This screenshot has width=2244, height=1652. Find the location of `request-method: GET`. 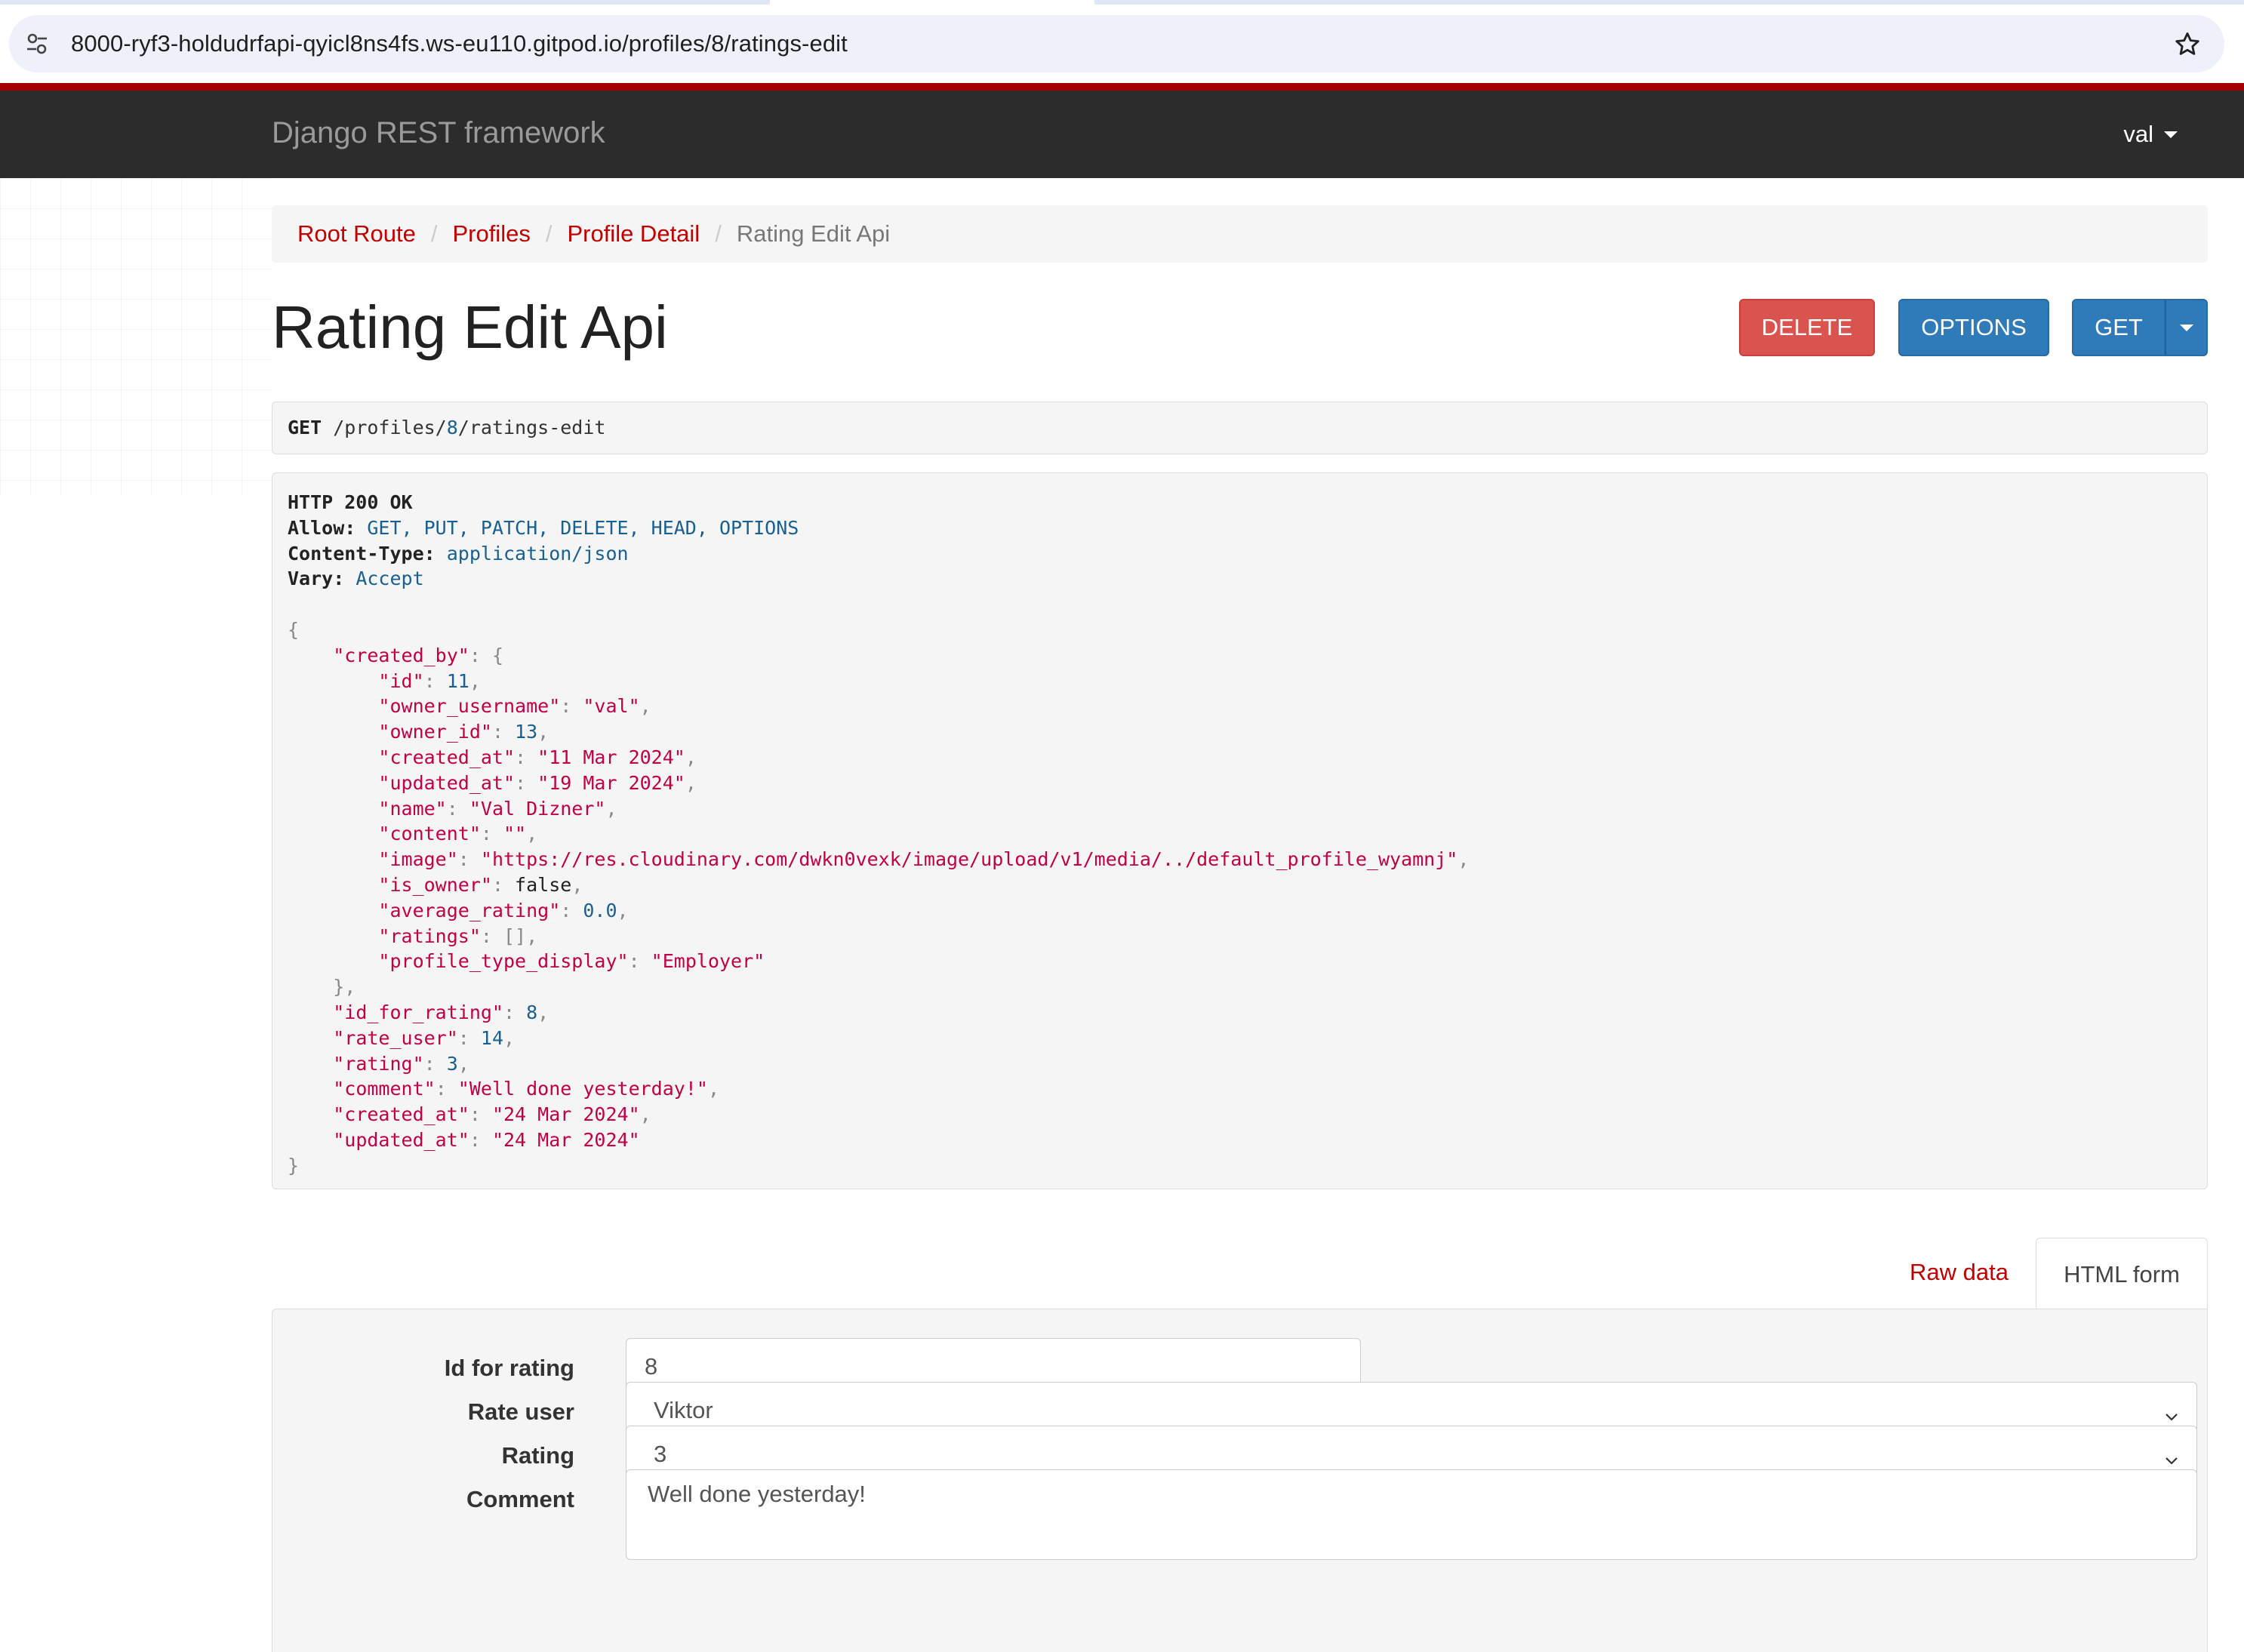

request-method: GET is located at coordinates (305, 427).